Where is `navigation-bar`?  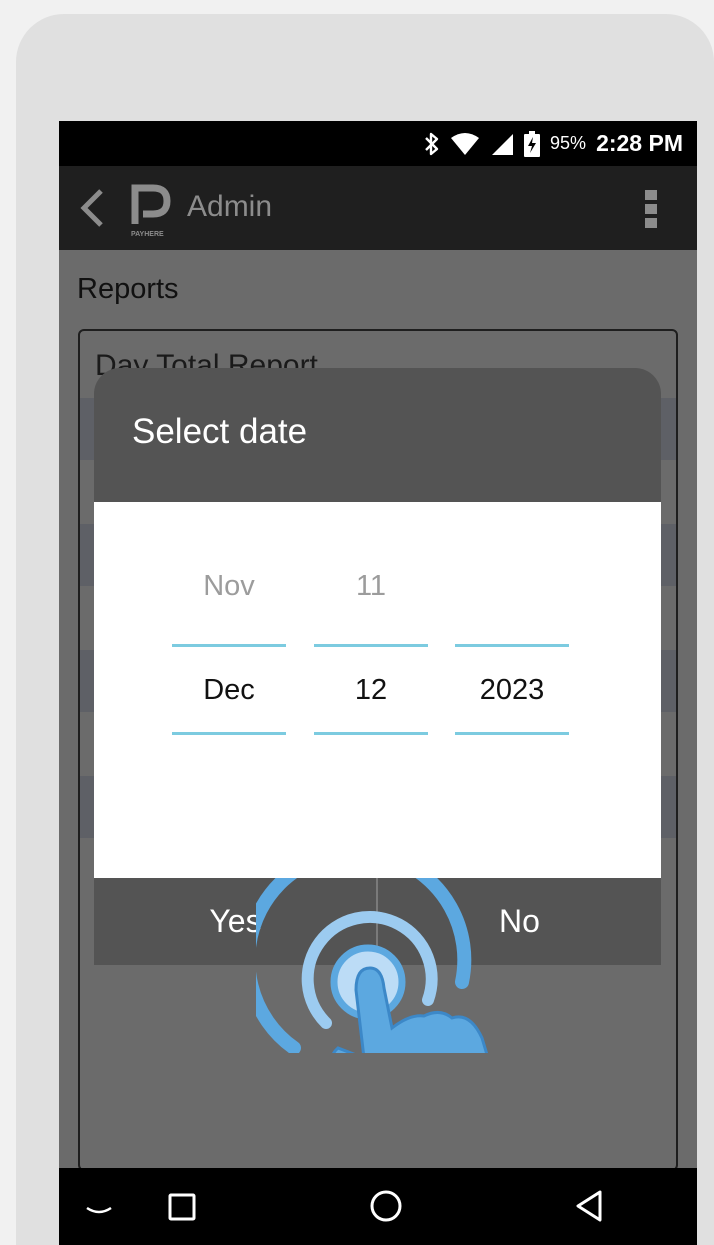 navigation-bar is located at coordinates (378, 1206).